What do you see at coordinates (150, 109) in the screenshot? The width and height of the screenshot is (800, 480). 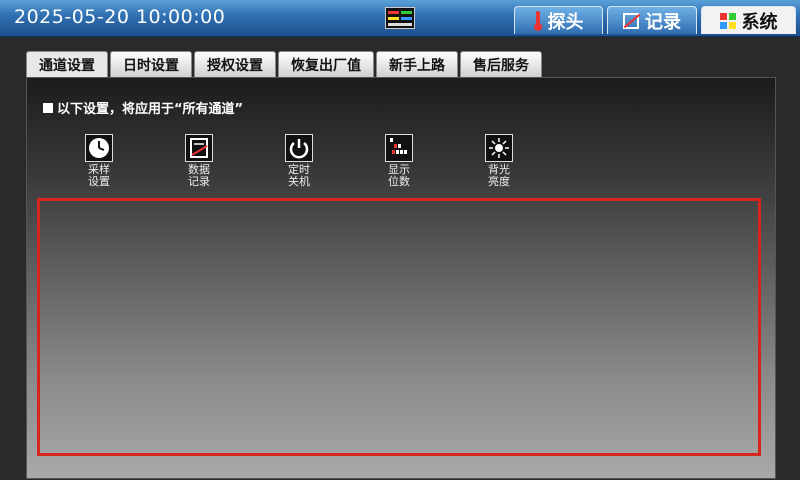 I see `apply-notice-text: 以下设置，将应用于“所有通道”` at bounding box center [150, 109].